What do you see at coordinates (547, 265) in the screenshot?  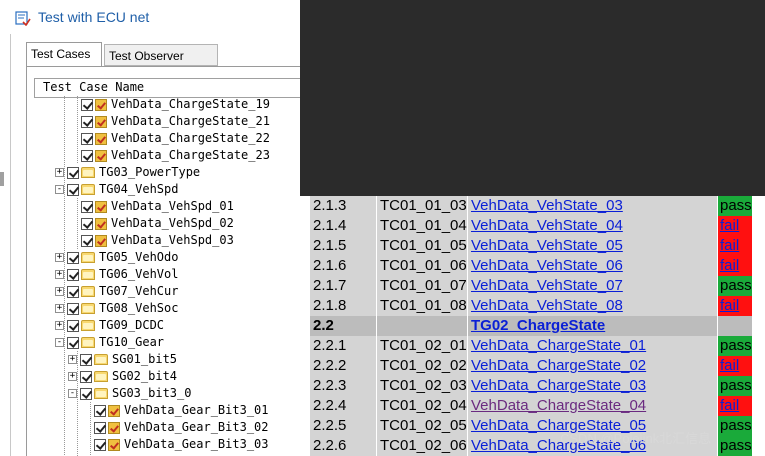 I see `test-case-link: VehData_VehState_06` at bounding box center [547, 265].